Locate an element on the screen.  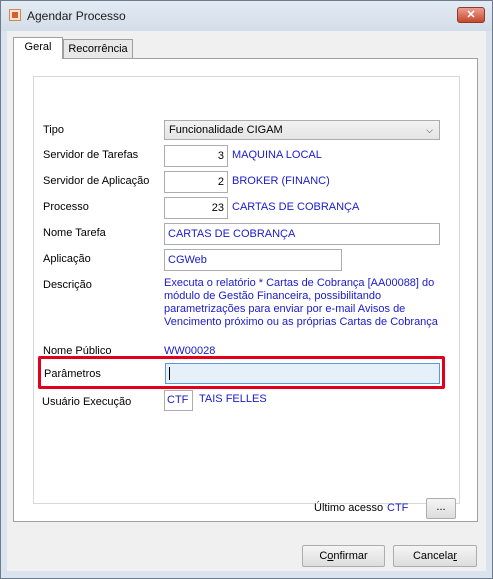
confirmar-button: Confirmar is located at coordinates (343, 556).